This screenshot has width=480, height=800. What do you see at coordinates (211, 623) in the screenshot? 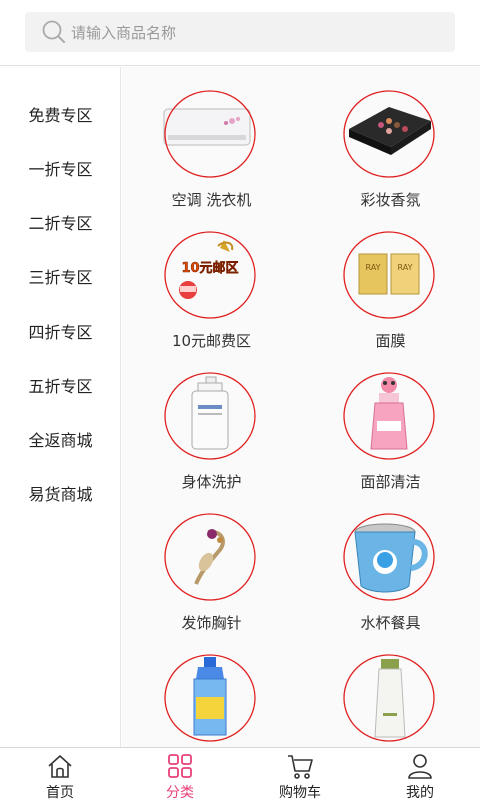
I see `category-label: 发饰胸针` at bounding box center [211, 623].